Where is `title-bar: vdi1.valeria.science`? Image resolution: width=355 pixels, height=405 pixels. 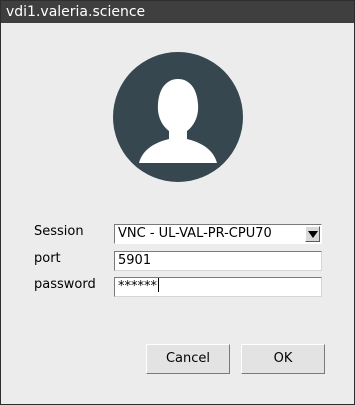
title-bar: vdi1.valeria.science is located at coordinates (177, 12).